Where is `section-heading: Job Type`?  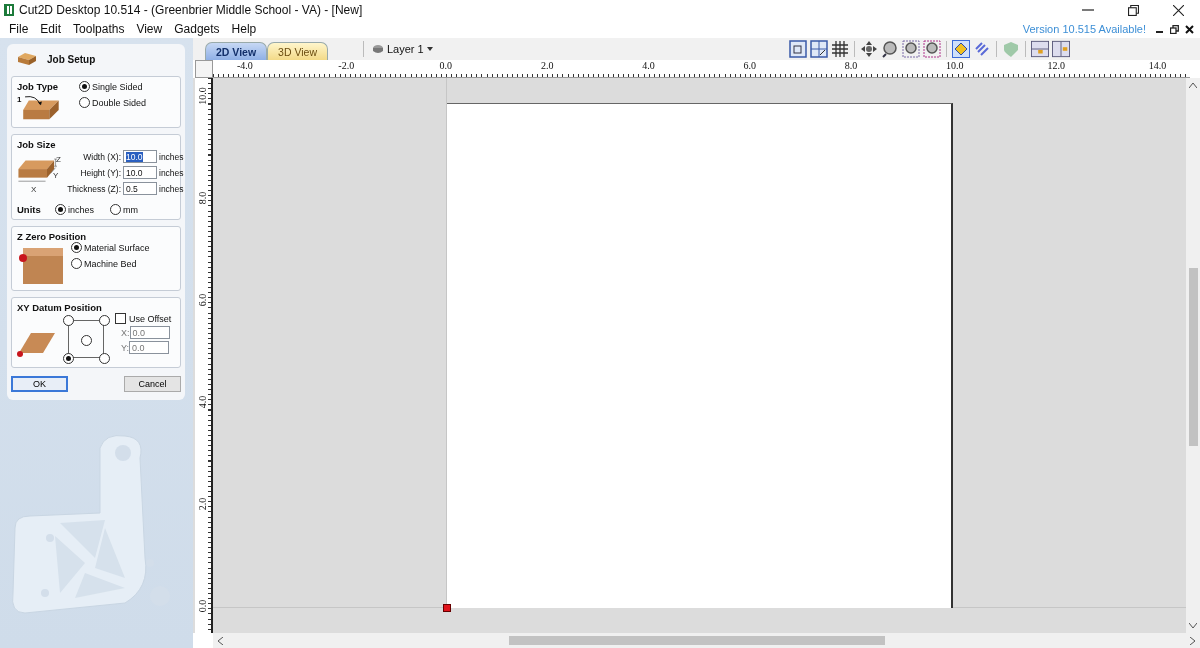
section-heading: Job Type is located at coordinates (38, 86).